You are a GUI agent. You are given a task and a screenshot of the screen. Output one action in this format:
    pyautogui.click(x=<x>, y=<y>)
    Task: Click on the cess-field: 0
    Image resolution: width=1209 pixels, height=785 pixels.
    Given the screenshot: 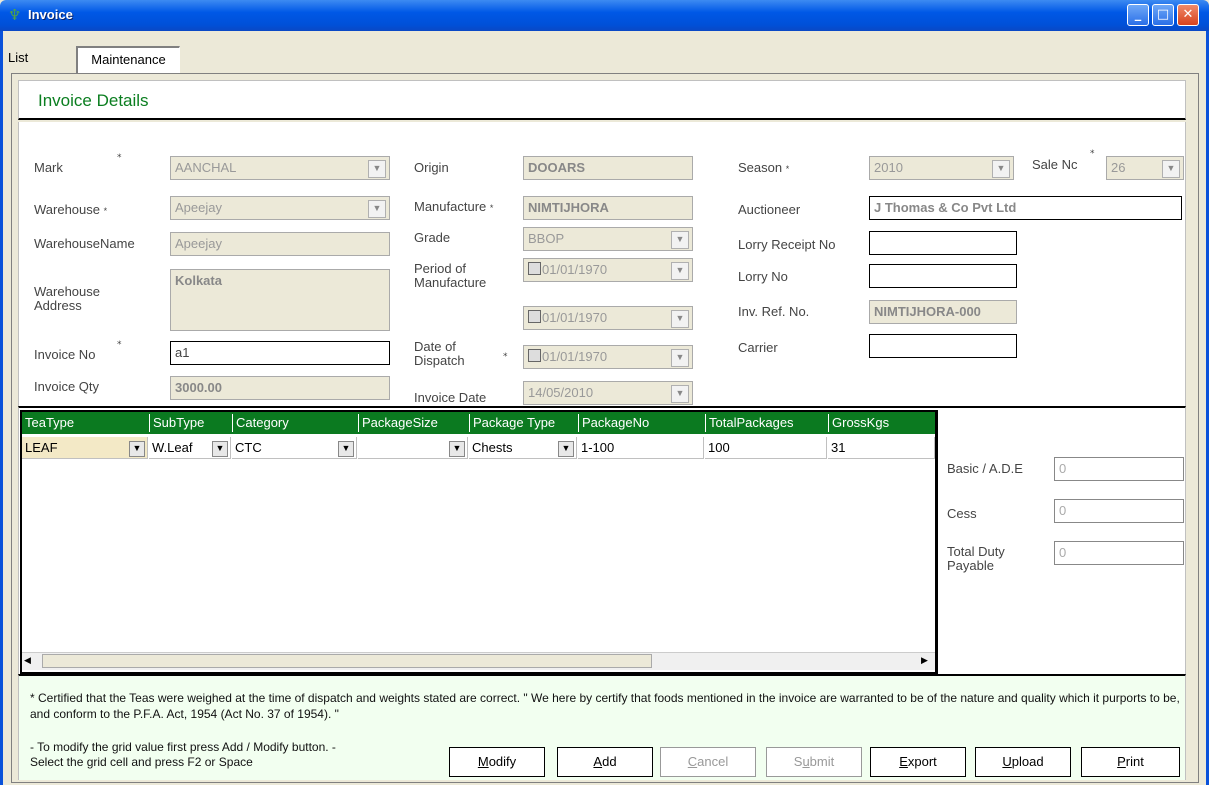 What is the action you would take?
    pyautogui.click(x=1119, y=511)
    